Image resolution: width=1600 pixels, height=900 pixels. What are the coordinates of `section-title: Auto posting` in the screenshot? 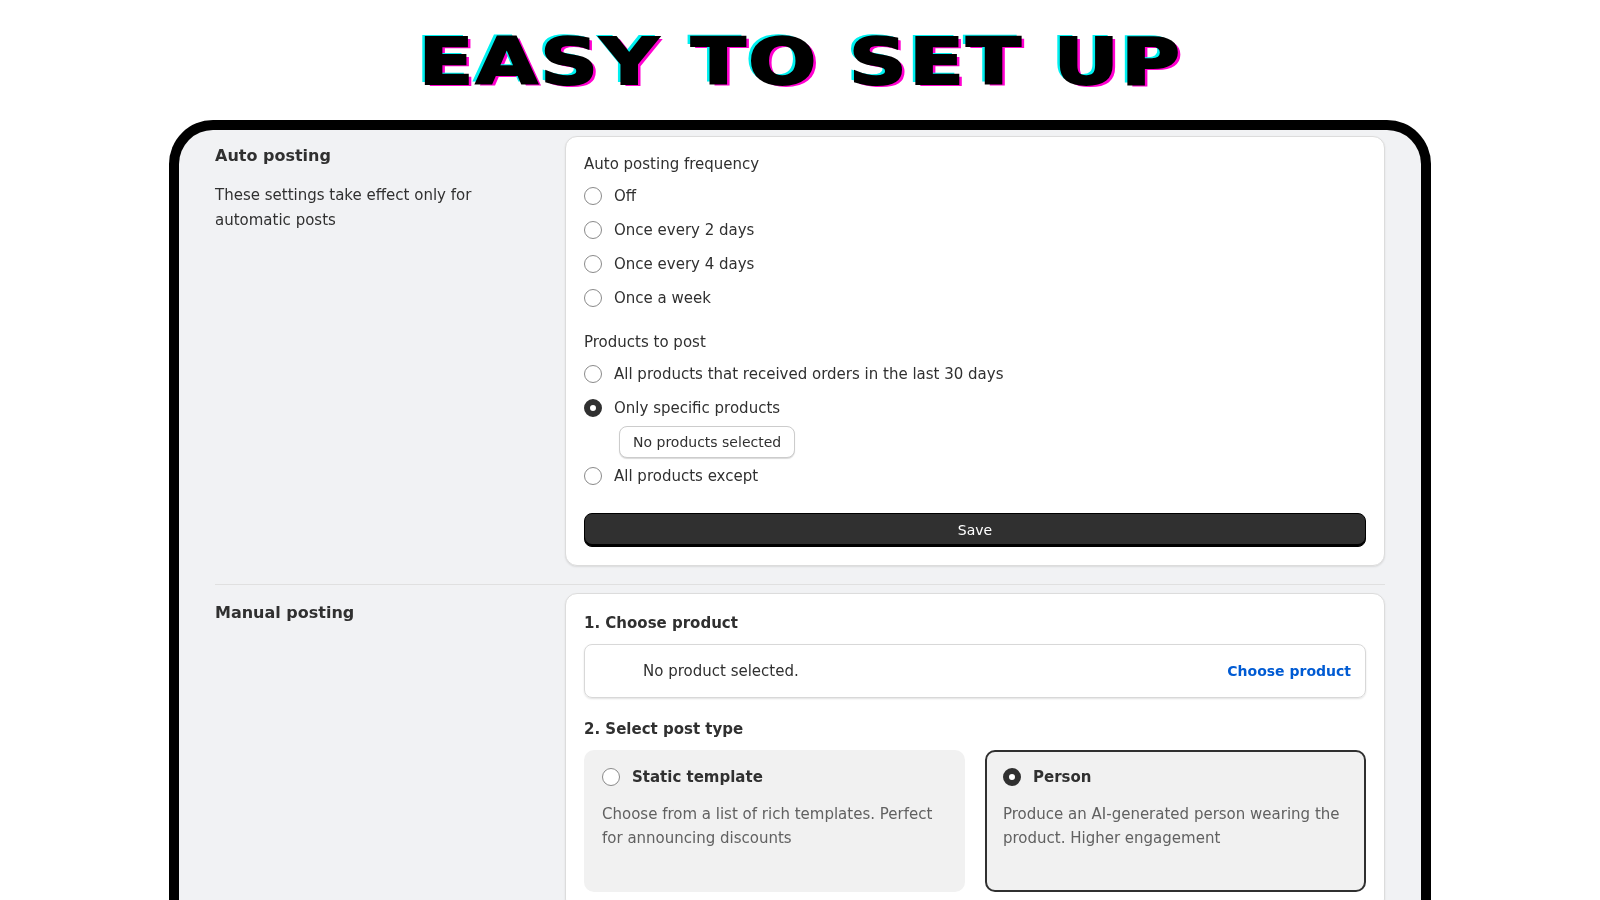 It's located at (273, 155).